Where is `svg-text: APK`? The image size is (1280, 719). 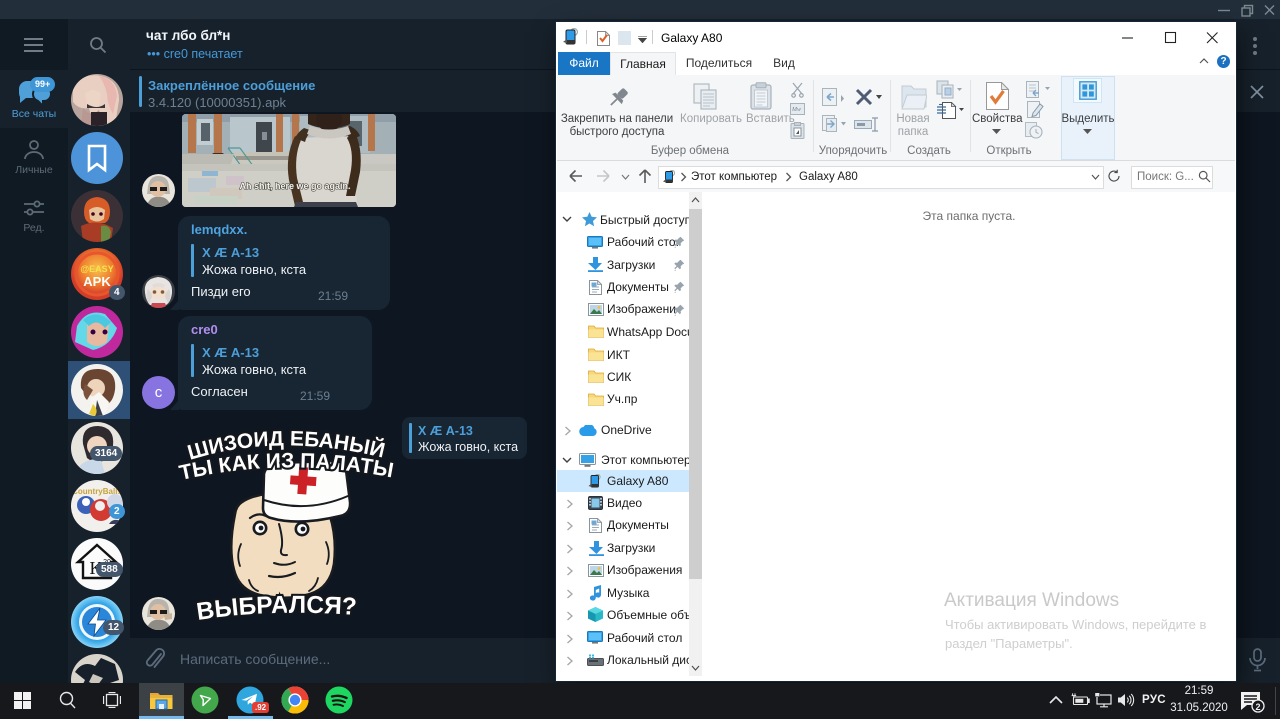 svg-text: APK is located at coordinates (97, 281).